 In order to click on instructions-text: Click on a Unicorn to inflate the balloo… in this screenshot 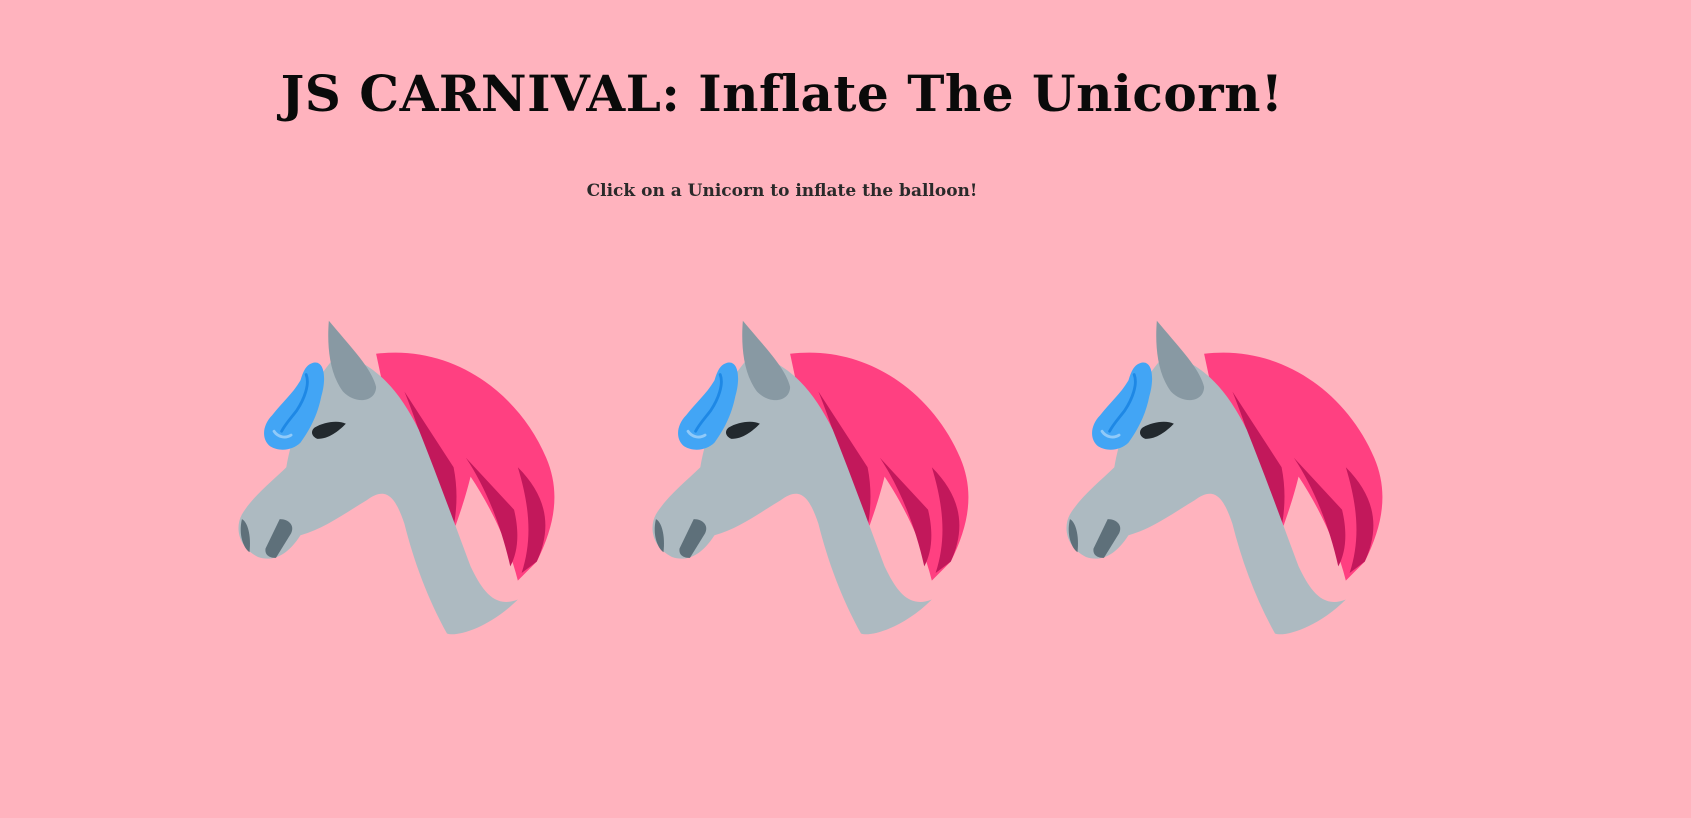, I will do `click(782, 191)`.